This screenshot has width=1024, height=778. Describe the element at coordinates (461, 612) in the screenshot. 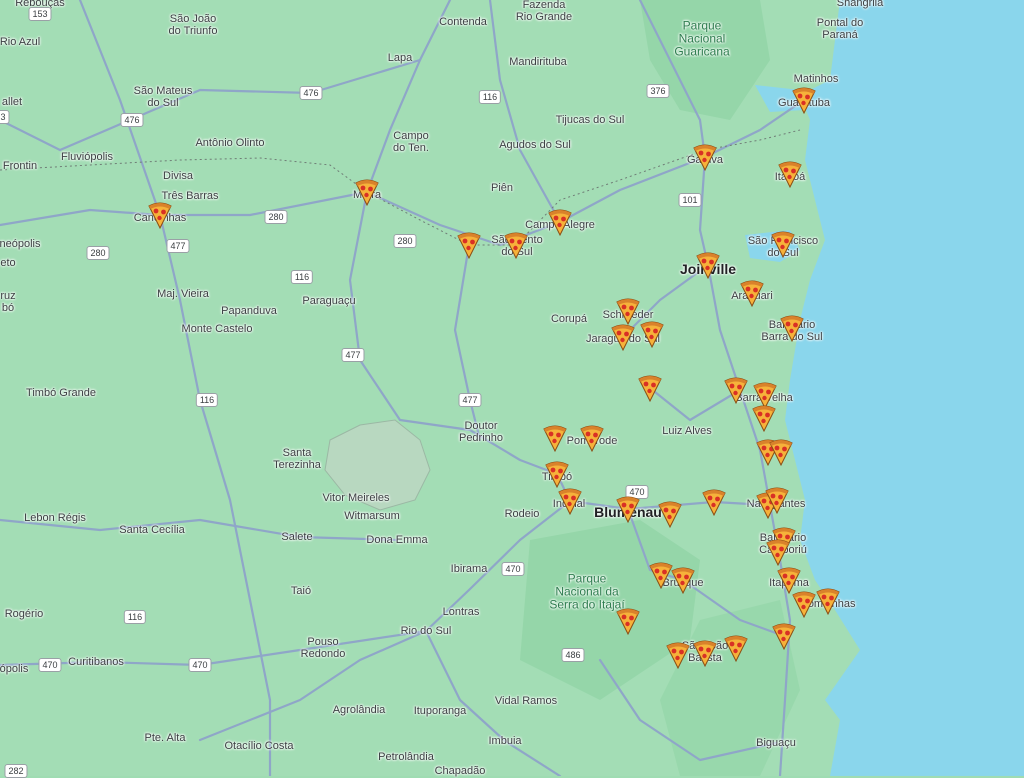

I see `place-label-lontras: Lontras` at that location.